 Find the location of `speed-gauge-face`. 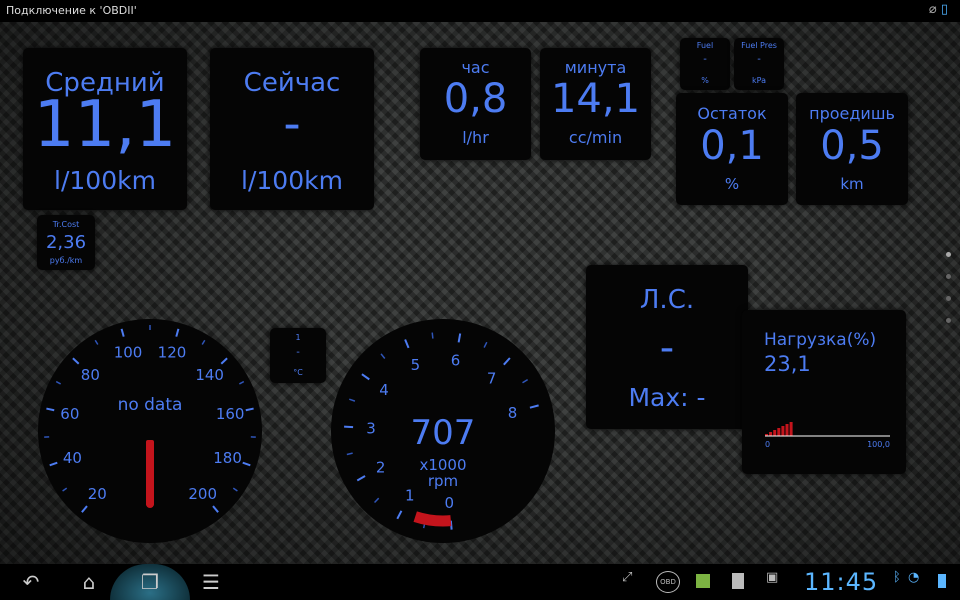

speed-gauge-face is located at coordinates (150, 431).